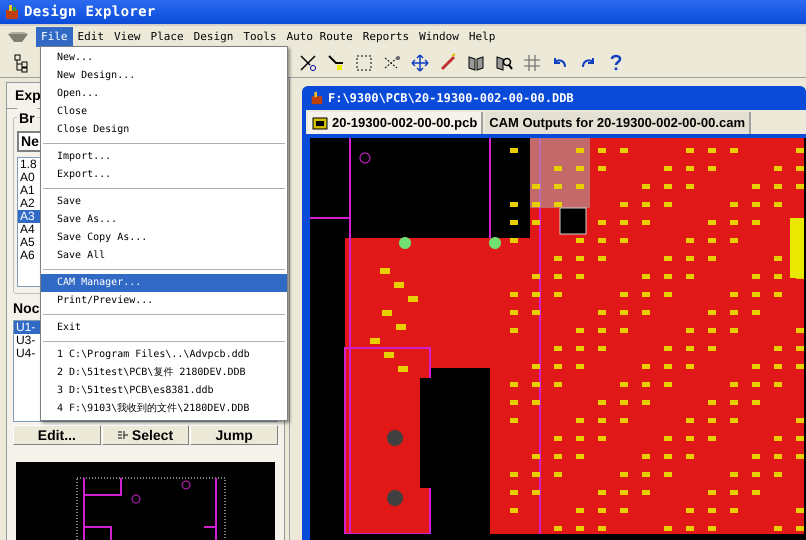 The image size is (806, 540). Describe the element at coordinates (164, 391) in the screenshot. I see `menu-item: 3 D:\51test\PCB\es8381.ddb` at that location.